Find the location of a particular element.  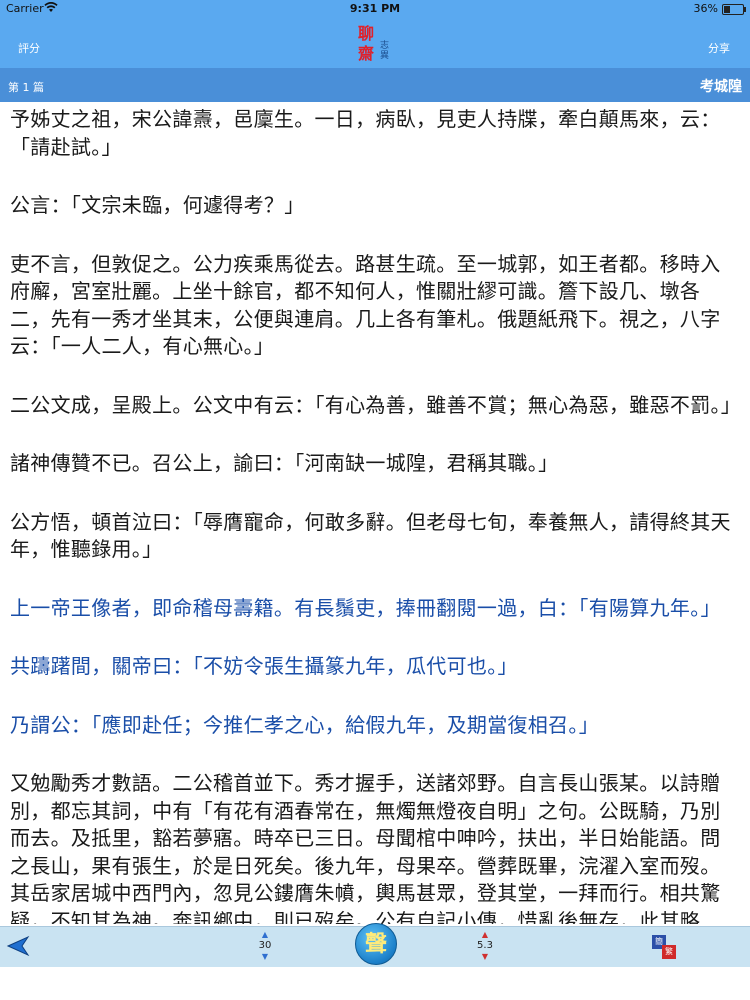

font-size-value: 30 is located at coordinates (265, 945).